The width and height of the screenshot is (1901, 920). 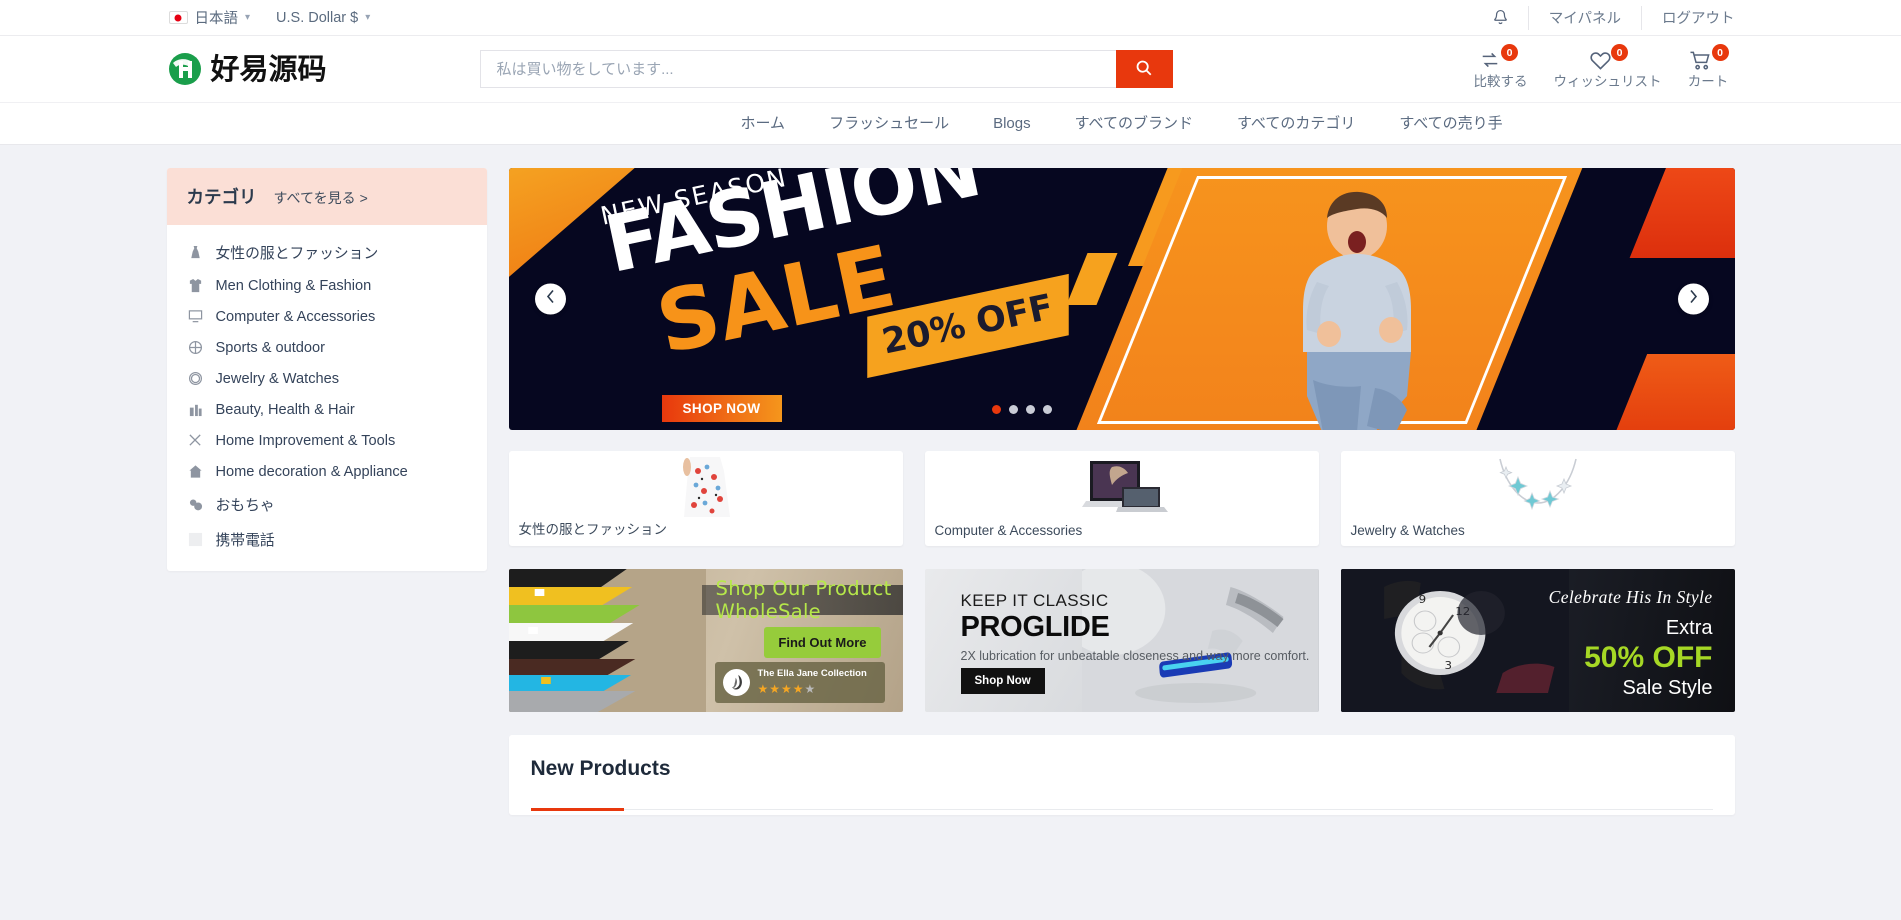 What do you see at coordinates (323, 18) in the screenshot?
I see `currency-selector: U.S. Dollar $ ▾` at bounding box center [323, 18].